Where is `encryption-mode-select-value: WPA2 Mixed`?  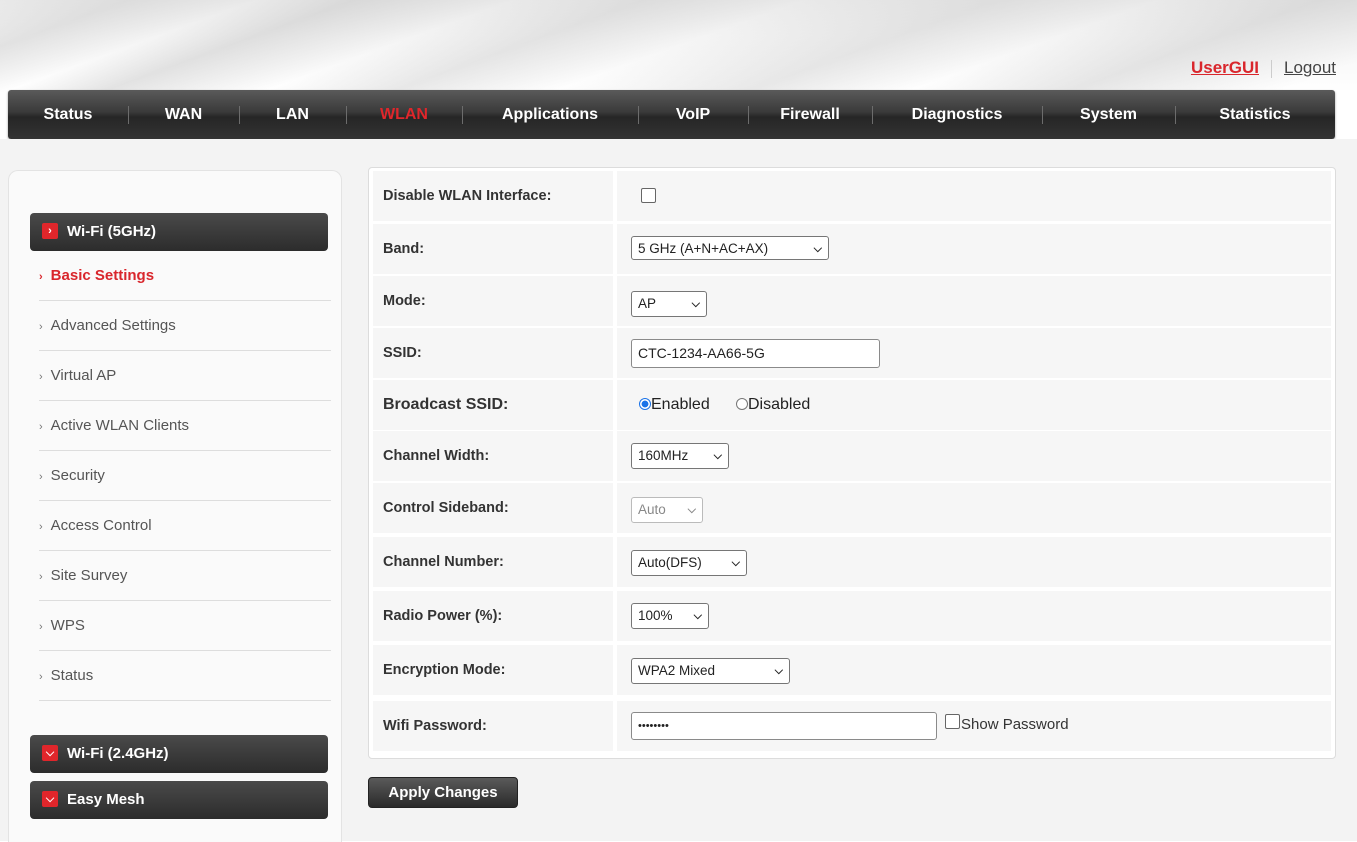
encryption-mode-select-value: WPA2 Mixed is located at coordinates (677, 670).